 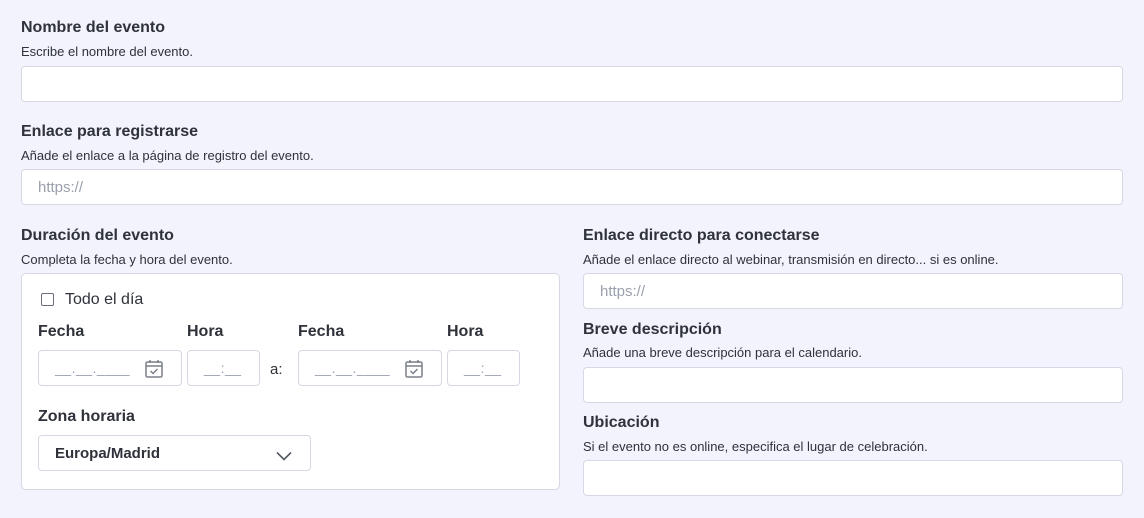 What do you see at coordinates (86, 416) in the screenshot?
I see `timezone-label: Zona horaria` at bounding box center [86, 416].